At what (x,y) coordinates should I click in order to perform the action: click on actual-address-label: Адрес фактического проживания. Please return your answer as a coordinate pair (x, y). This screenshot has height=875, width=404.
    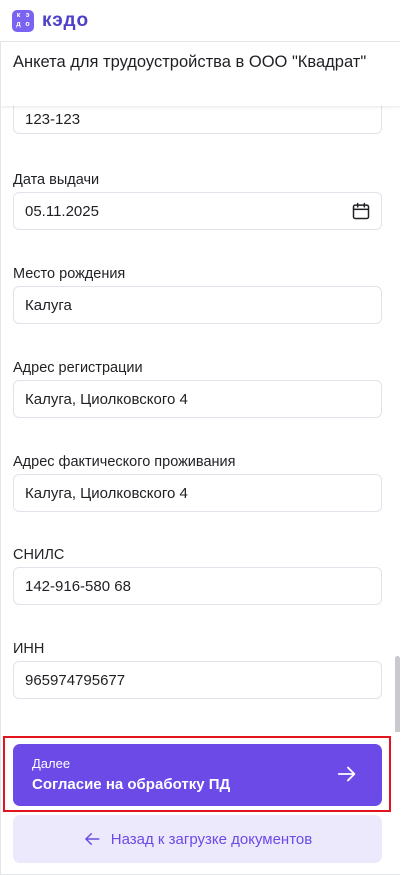
    Looking at the image, I should click on (124, 462).